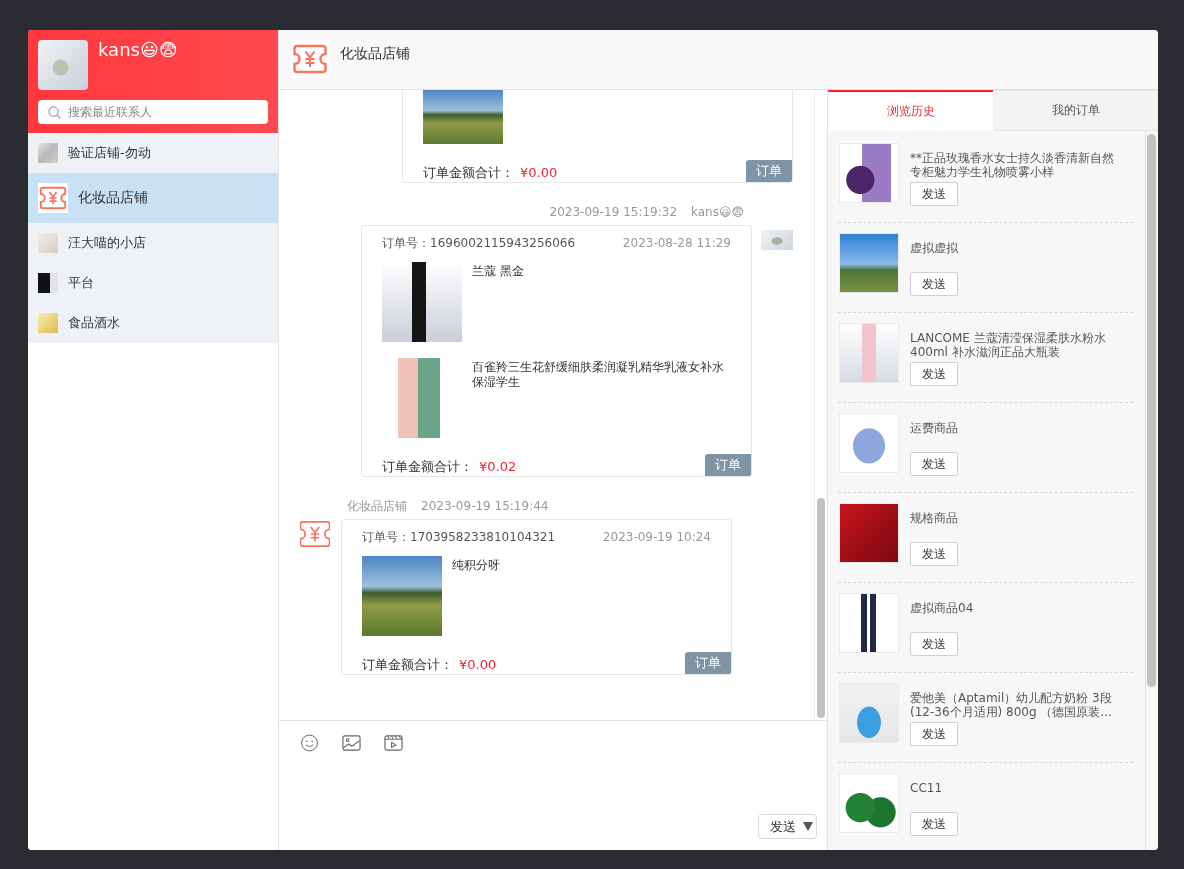 The image size is (1184, 869). Describe the element at coordinates (479, 243) in the screenshot. I see `order-number: 订单号：1696002115943256066` at that location.